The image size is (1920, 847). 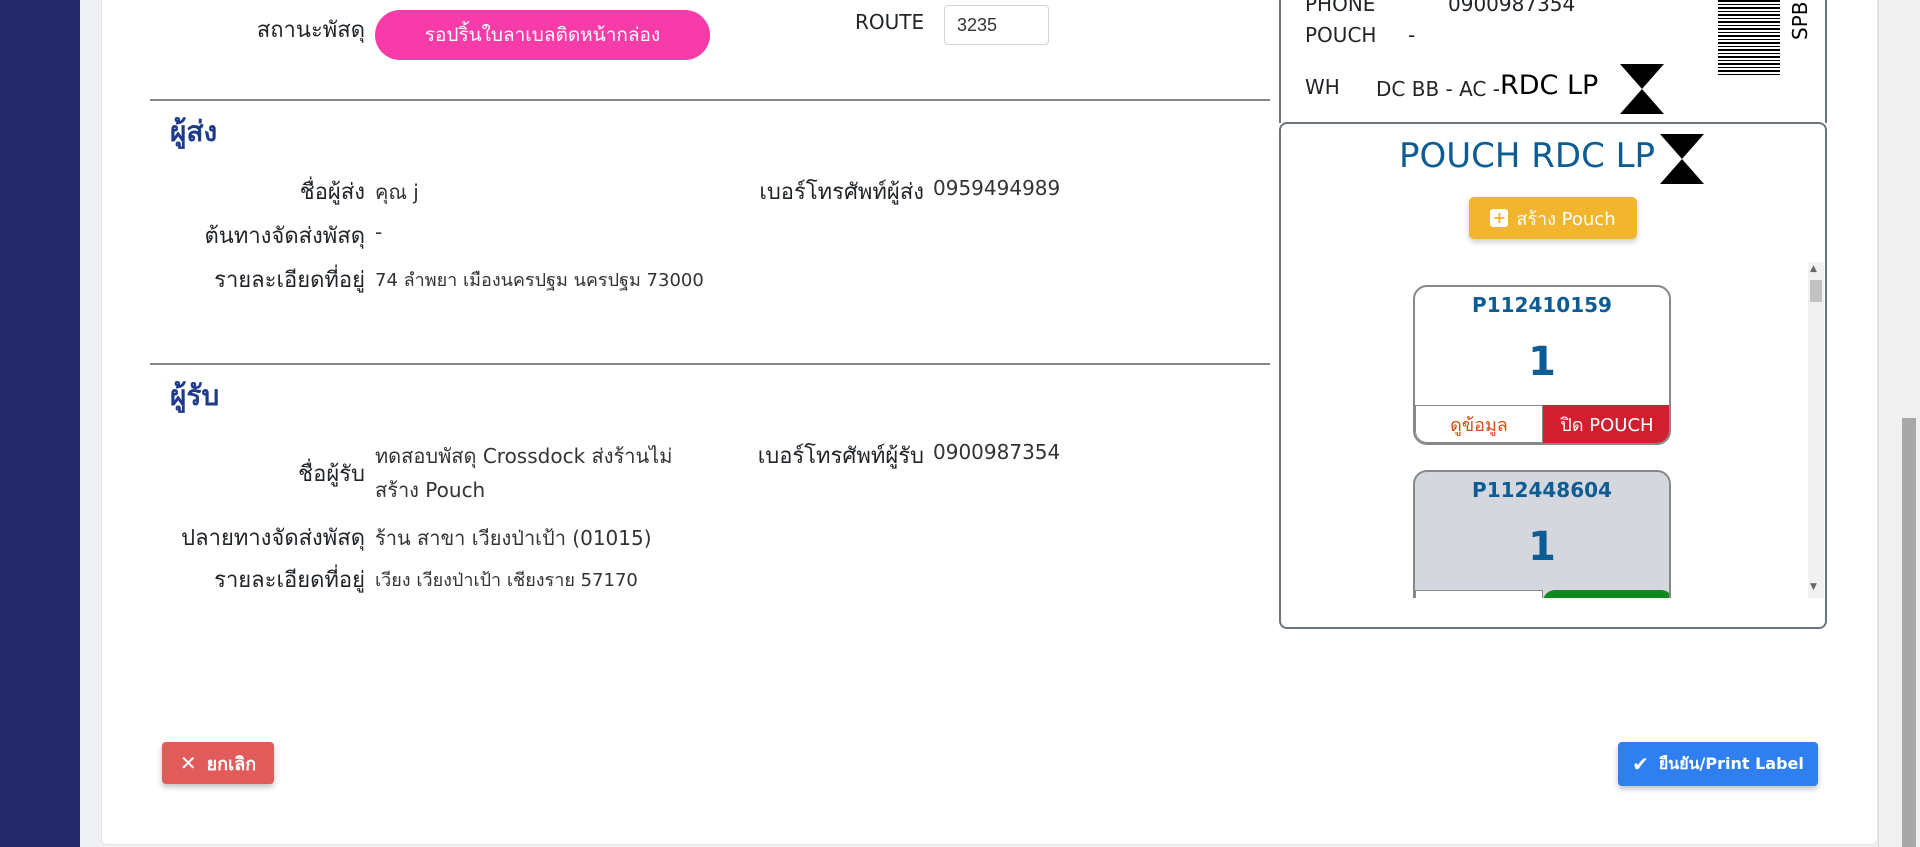 What do you see at coordinates (1813, 587) in the screenshot?
I see `scroll-down-arrow-icon: ▼` at bounding box center [1813, 587].